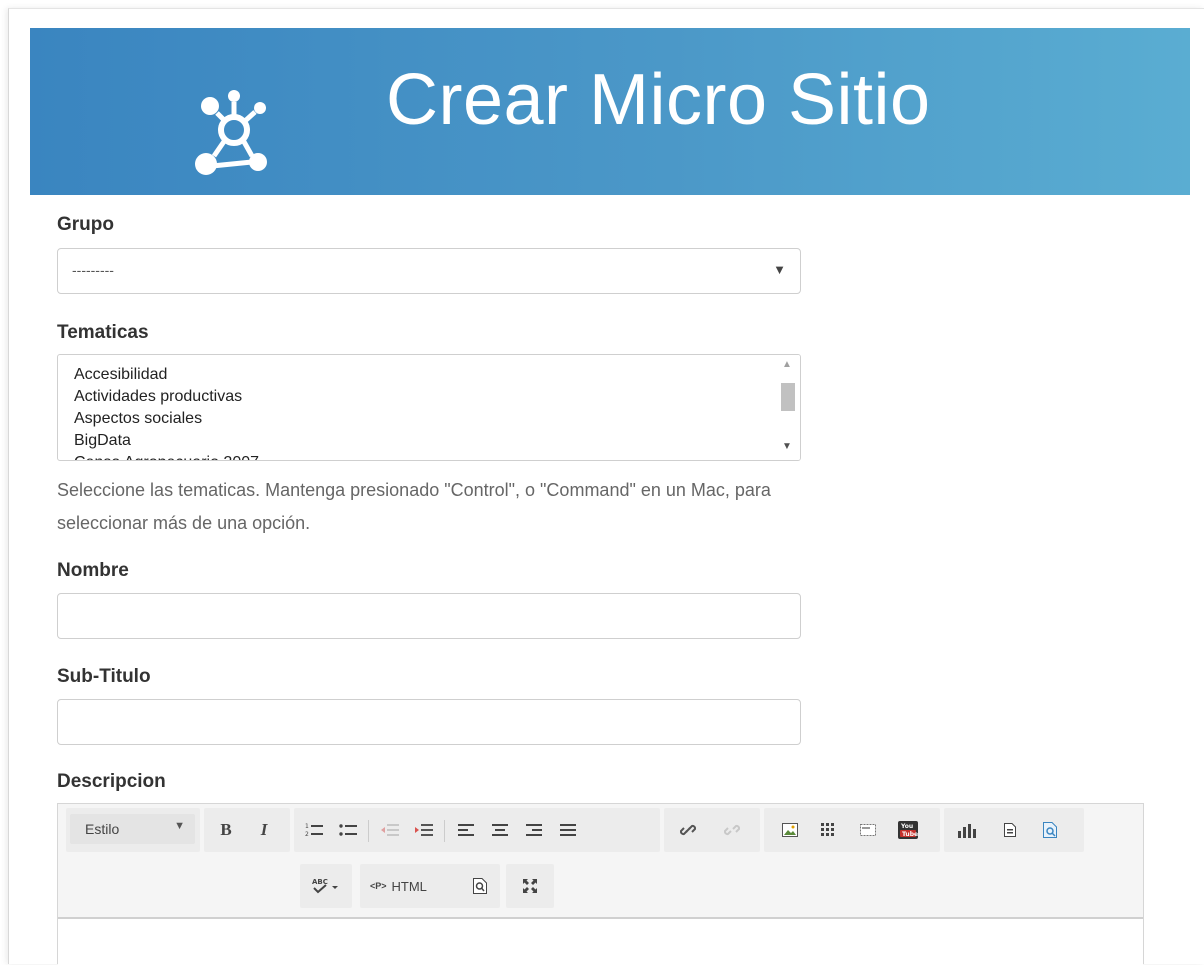  What do you see at coordinates (437, 375) in the screenshot?
I see `list-item: Accesibilidad` at bounding box center [437, 375].